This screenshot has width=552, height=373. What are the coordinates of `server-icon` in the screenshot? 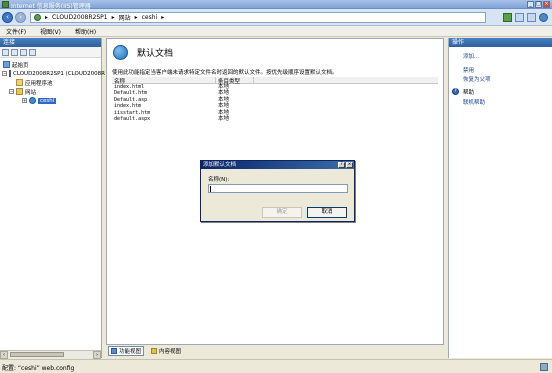 It's located at (10, 73).